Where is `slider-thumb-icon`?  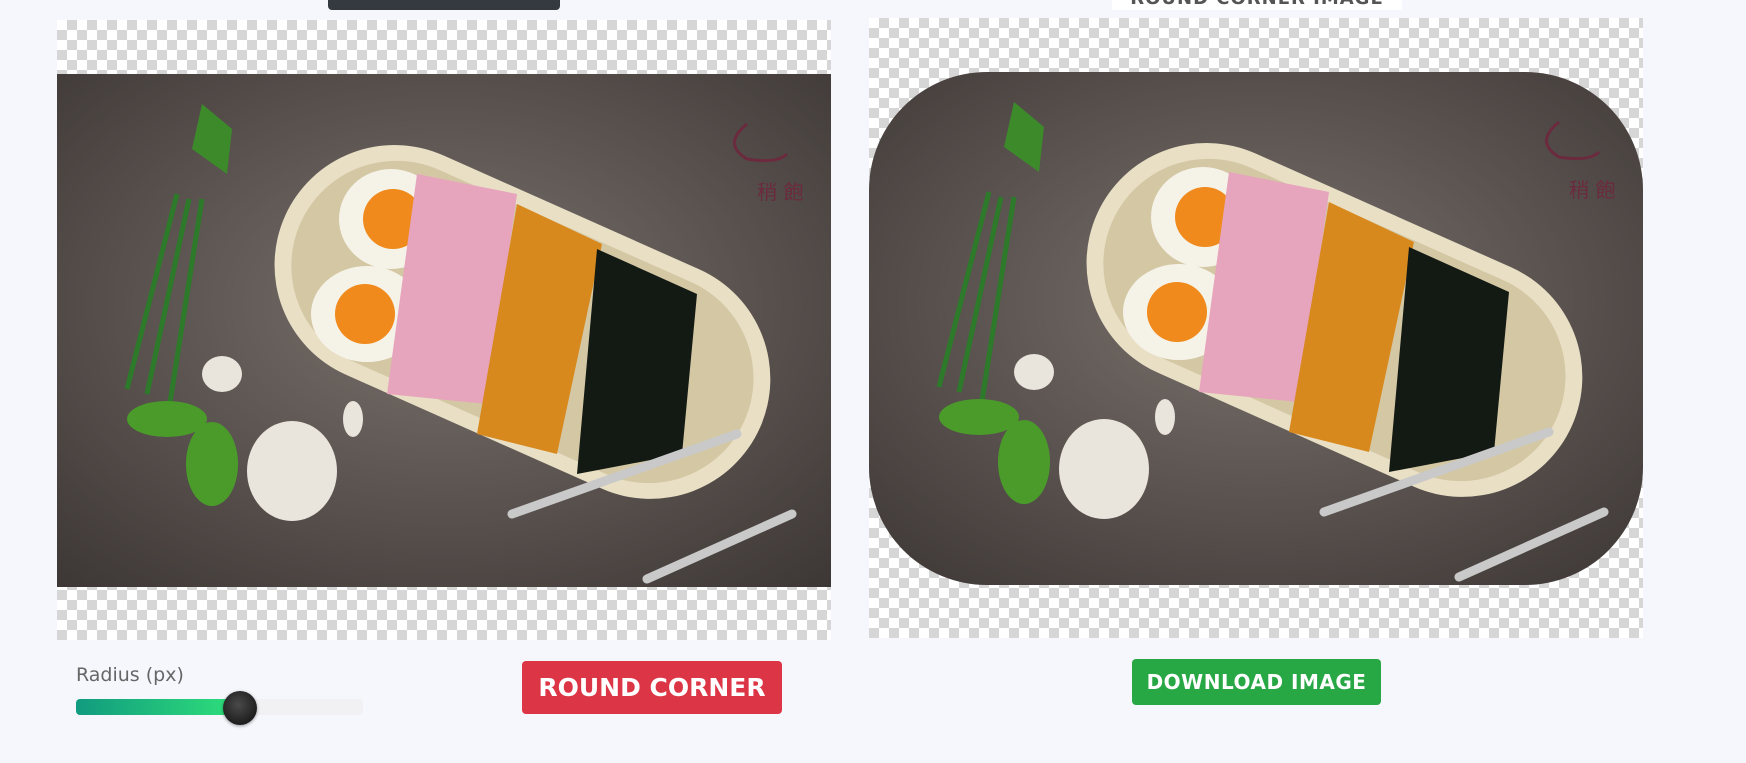
slider-thumb-icon is located at coordinates (240, 708).